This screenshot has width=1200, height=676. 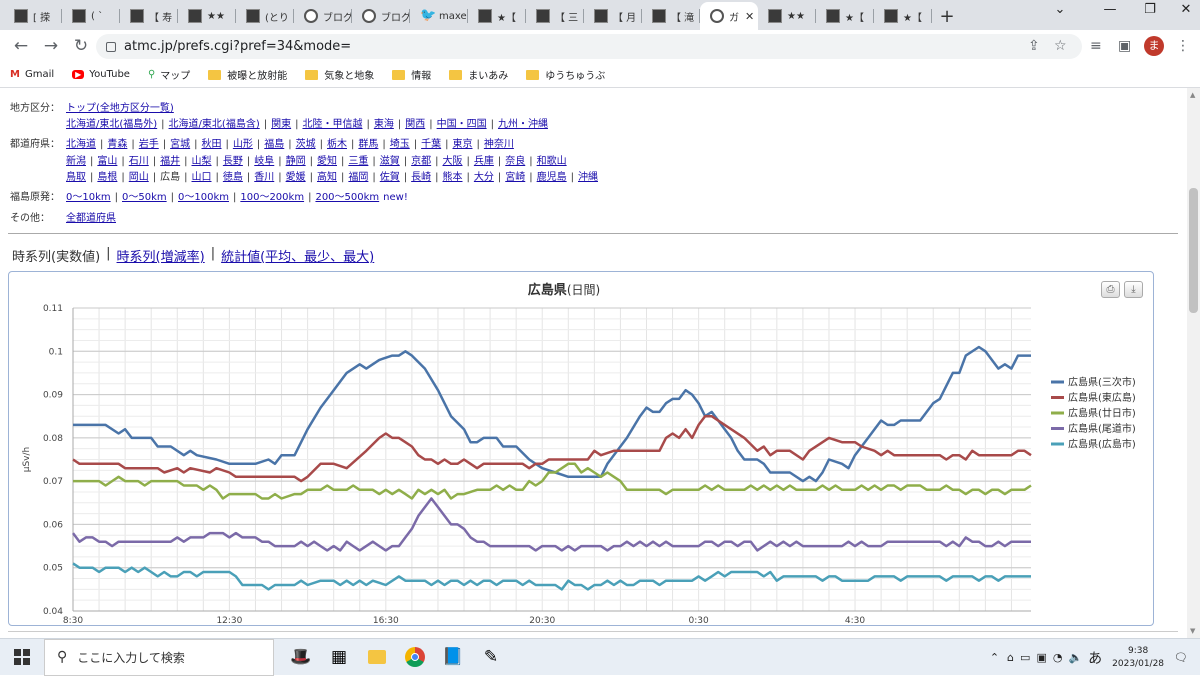 I want to click on back-arrow-icon: ←, so click(x=21, y=46).